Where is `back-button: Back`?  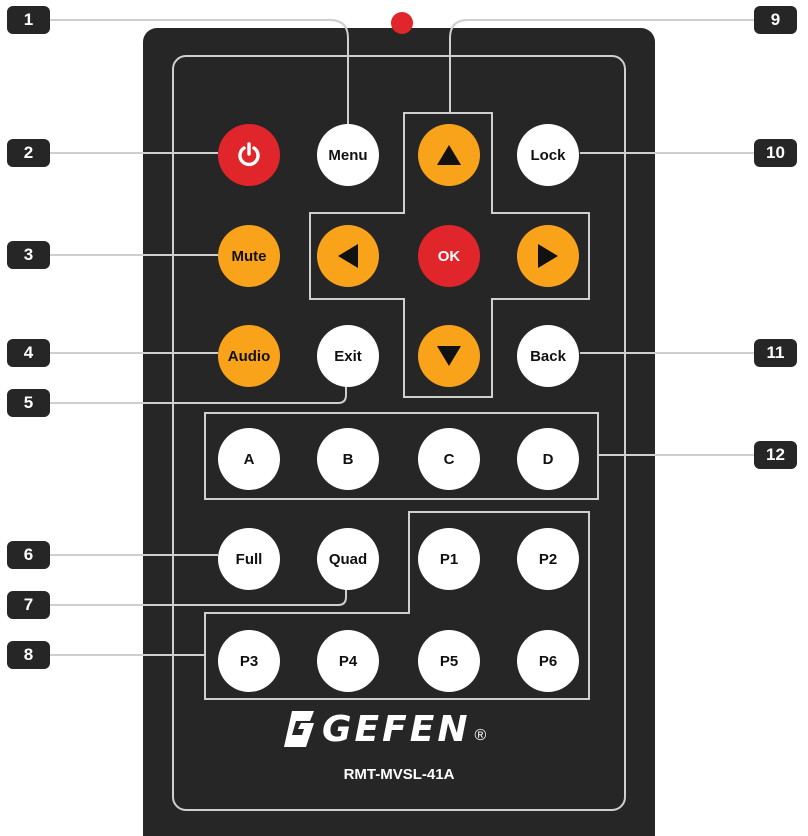
back-button: Back is located at coordinates (548, 356).